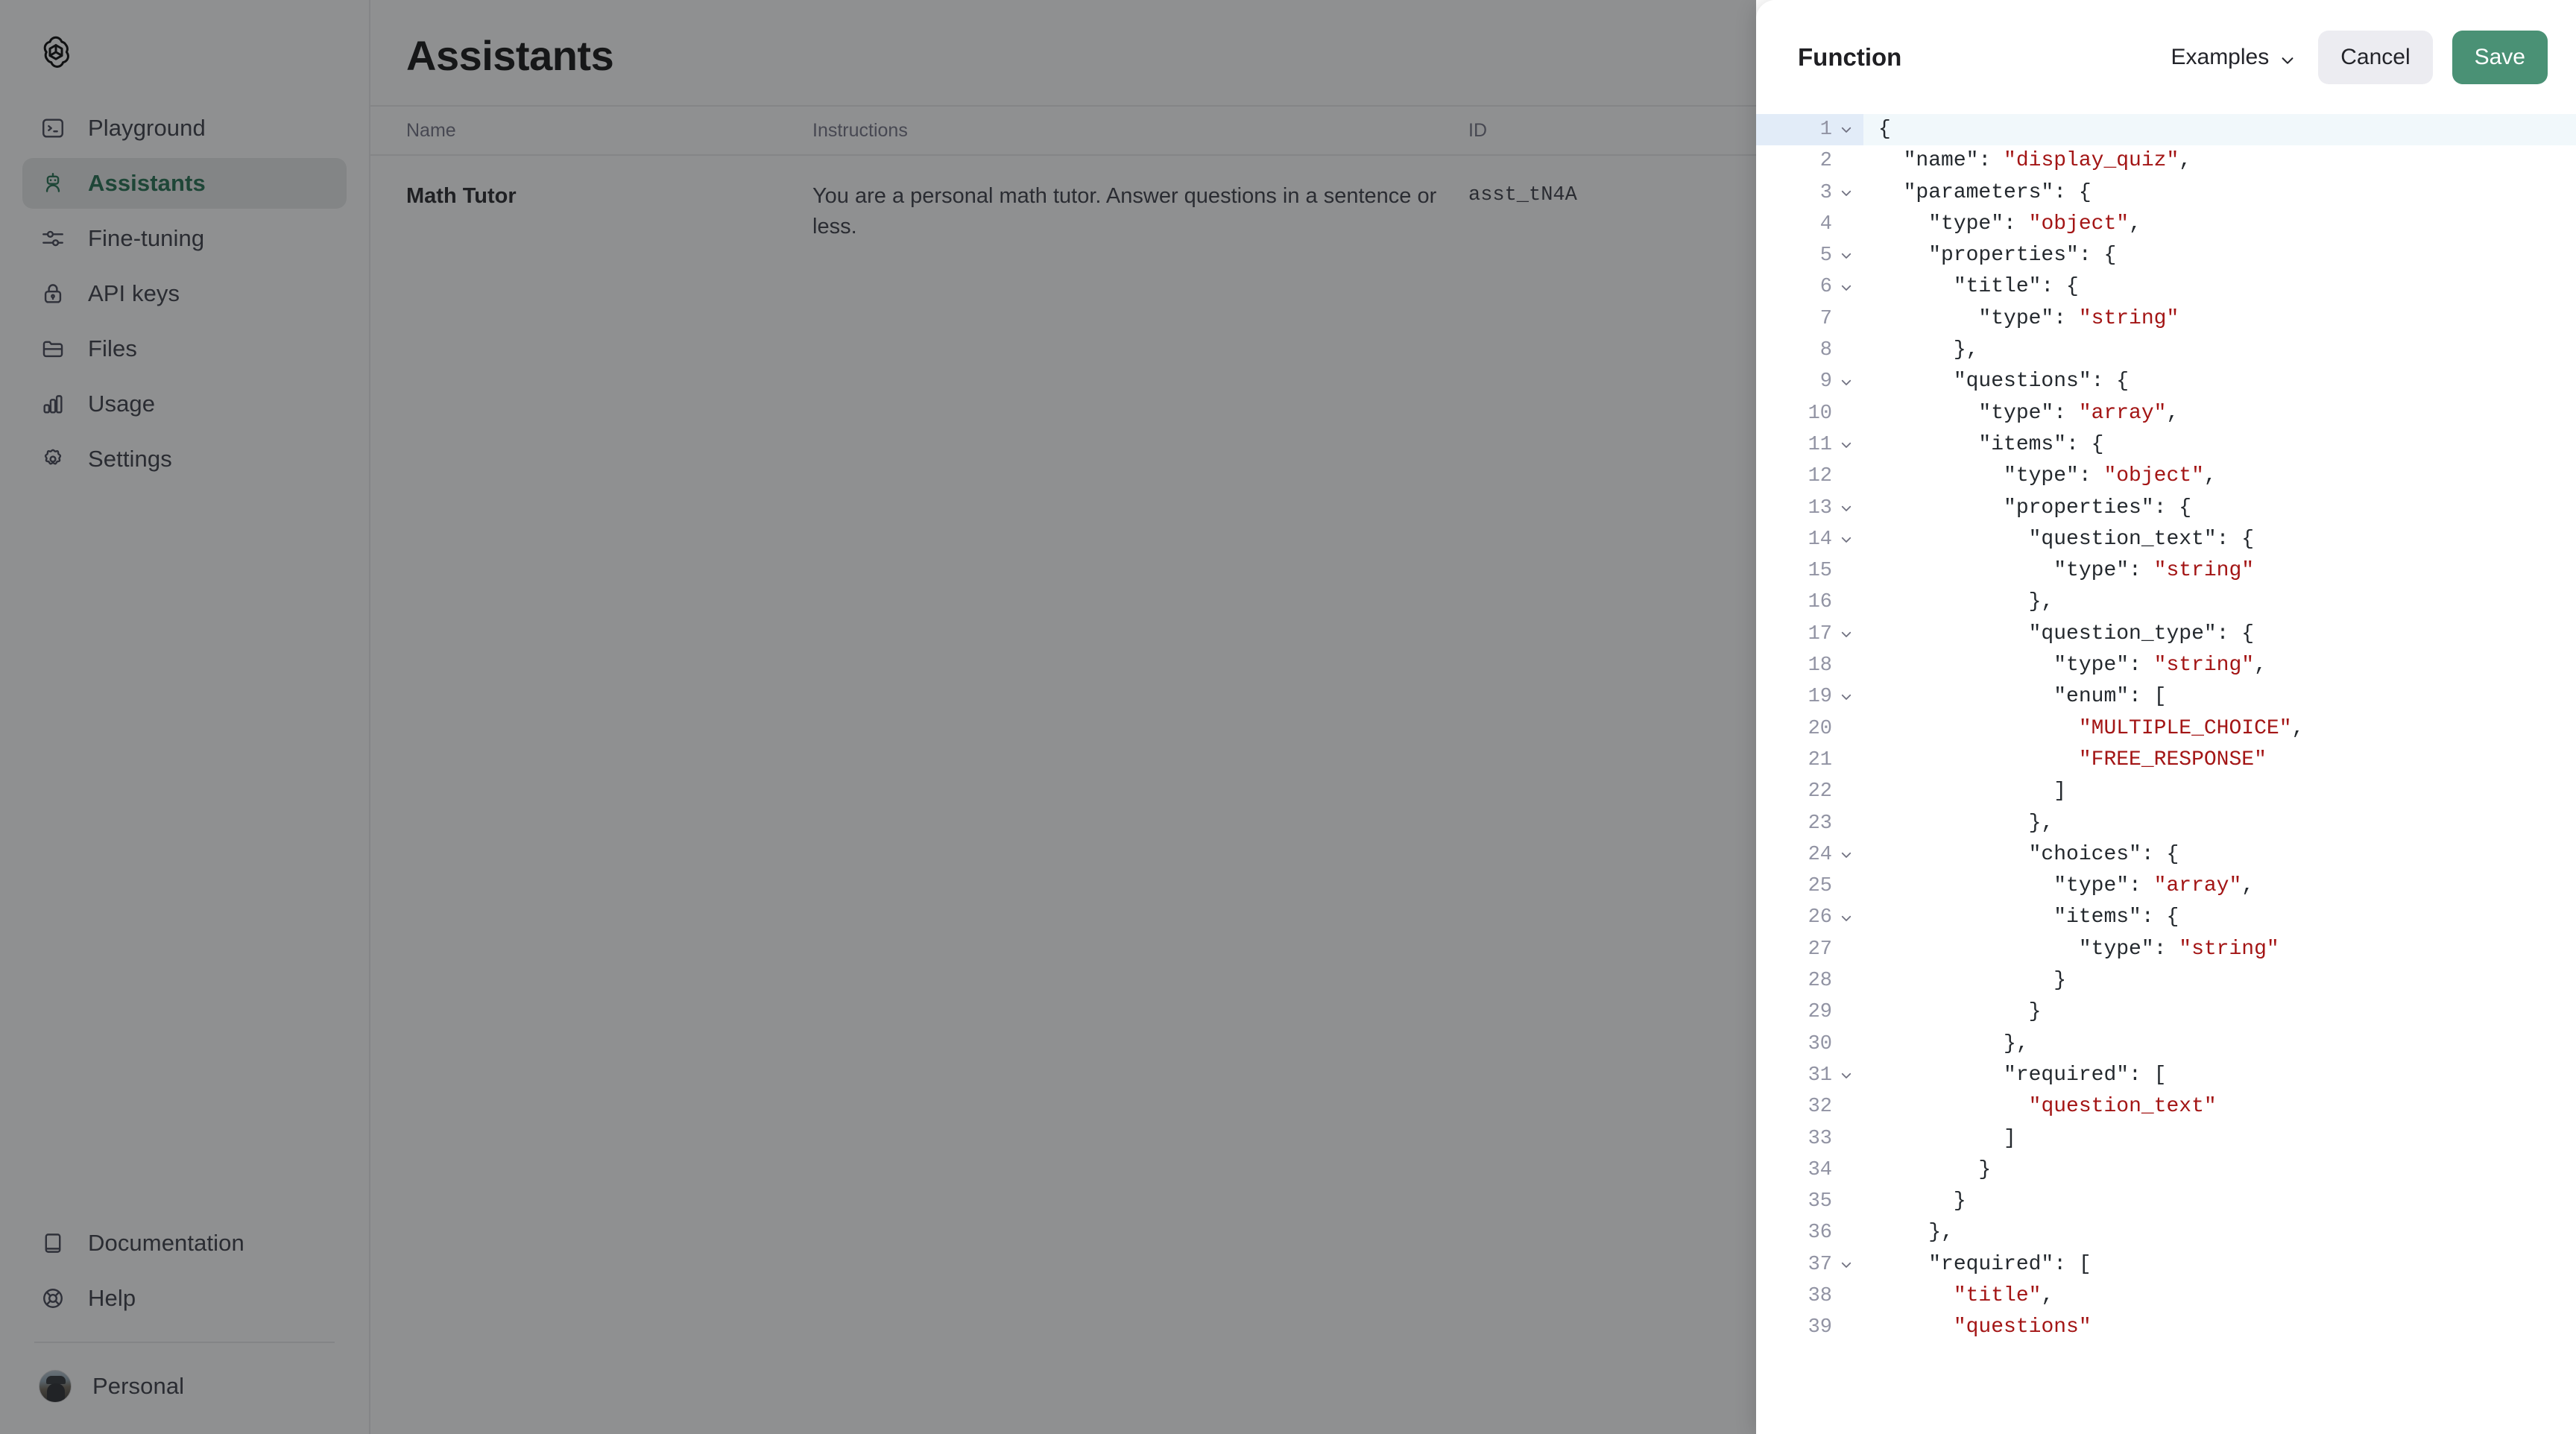  I want to click on code-line-text: "type": "object",, so click(2047, 476).